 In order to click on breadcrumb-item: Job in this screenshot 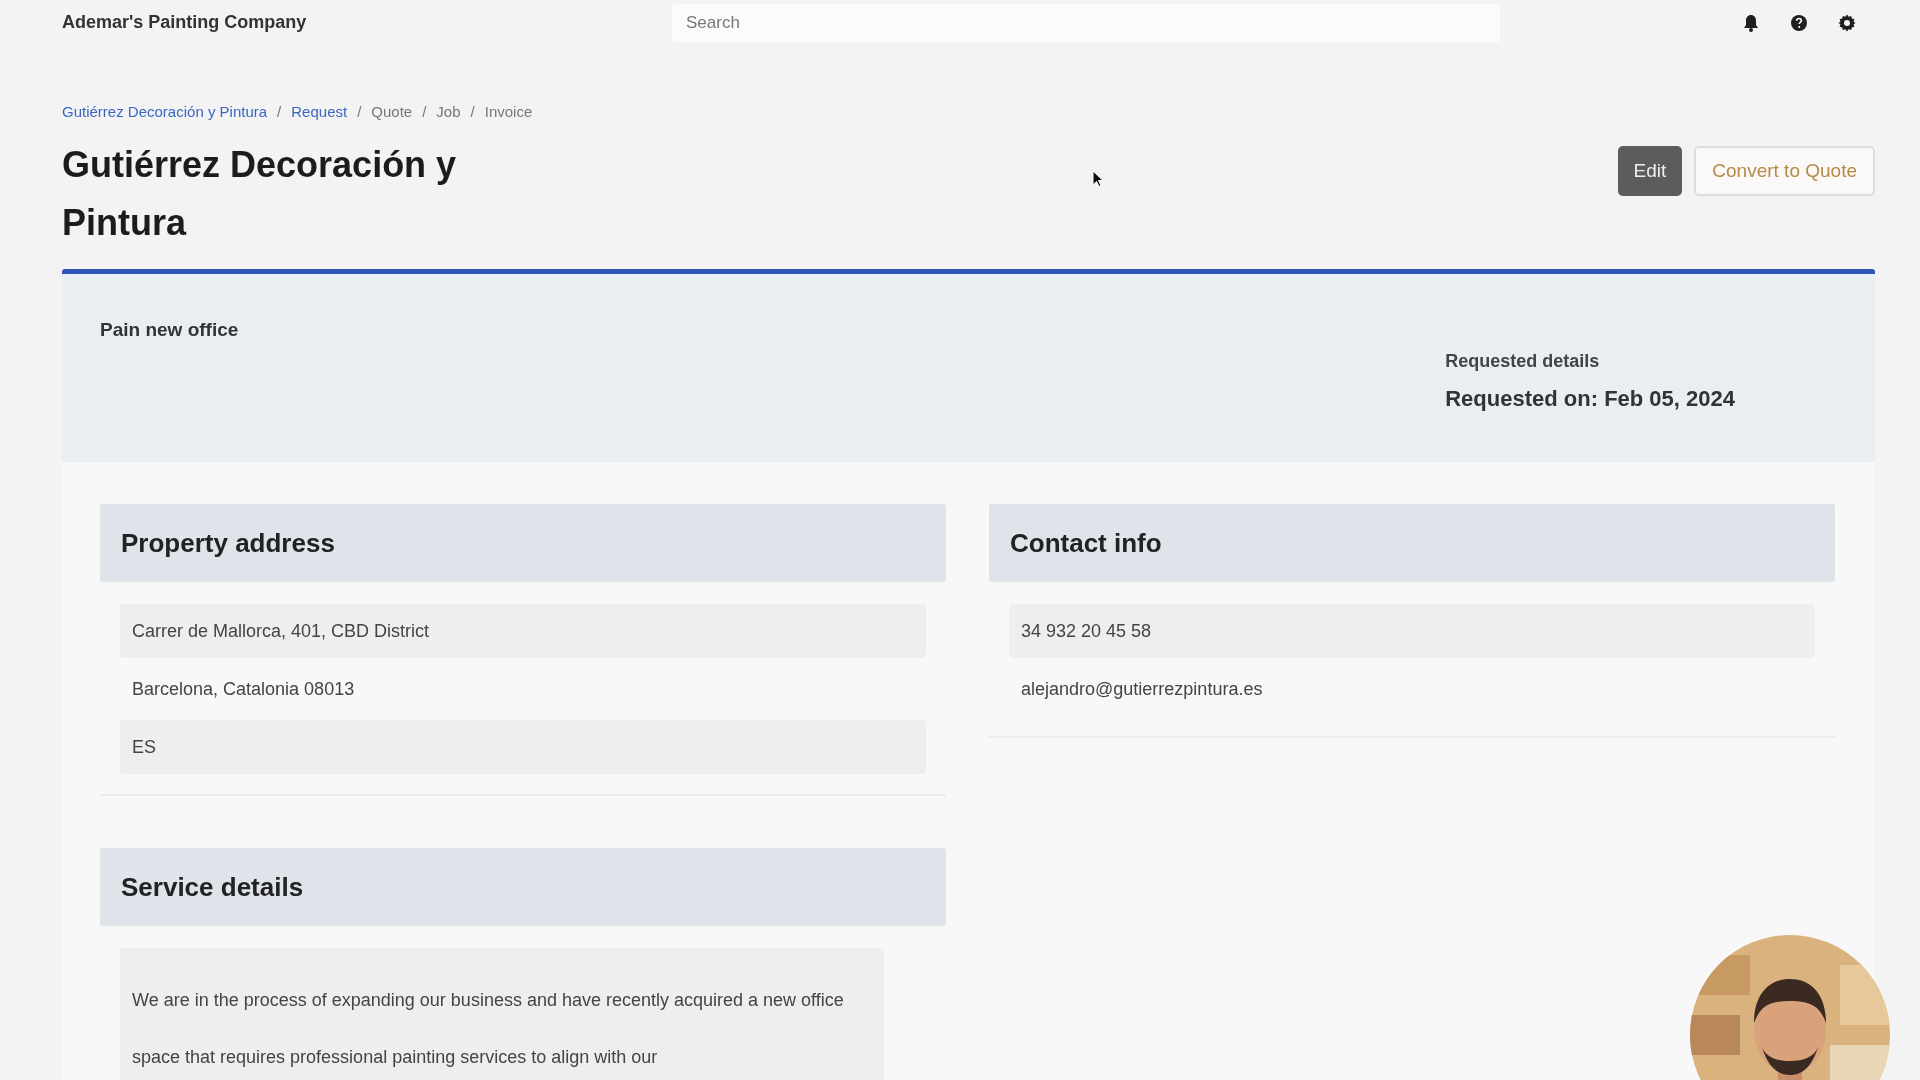, I will do `click(448, 111)`.